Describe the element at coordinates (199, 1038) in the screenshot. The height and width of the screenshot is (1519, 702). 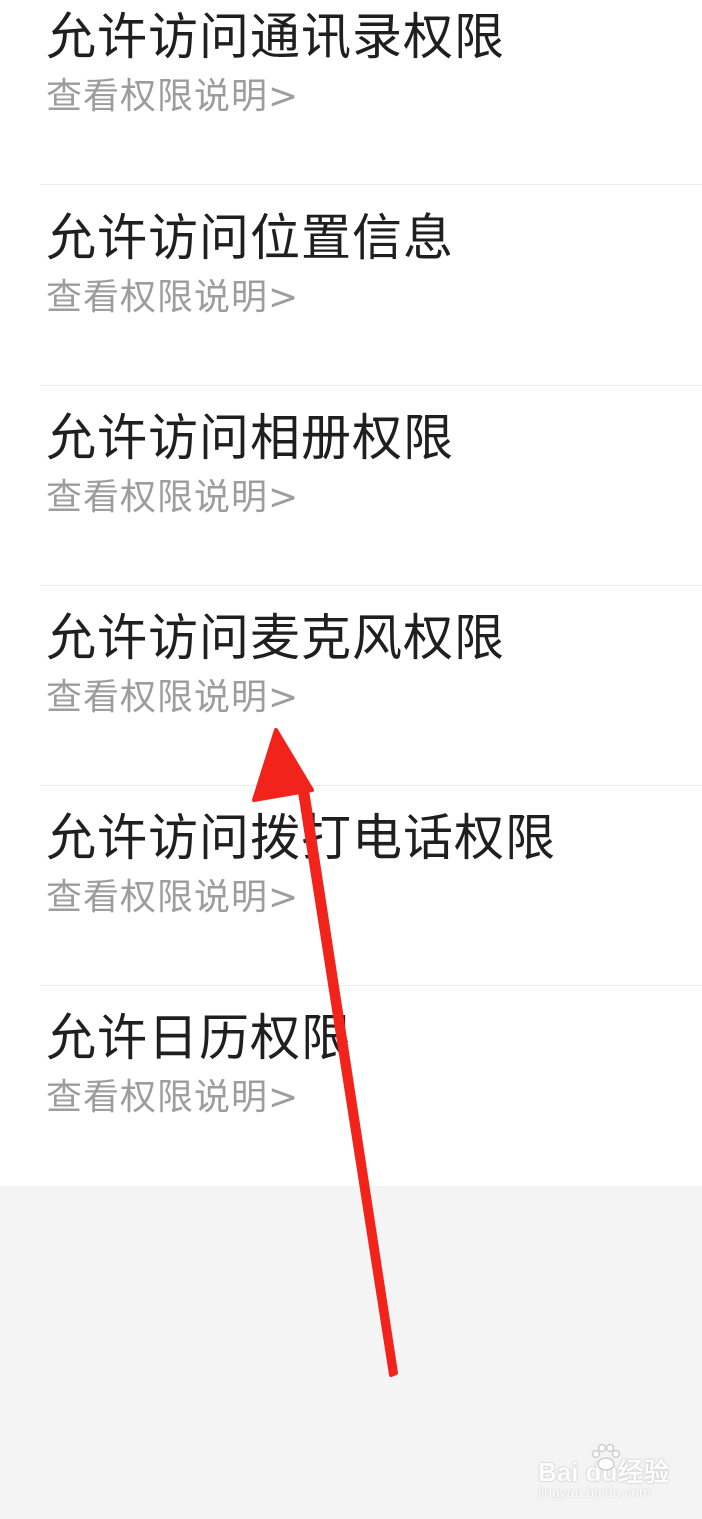
I see `permission-title: 允许日历权限` at that location.